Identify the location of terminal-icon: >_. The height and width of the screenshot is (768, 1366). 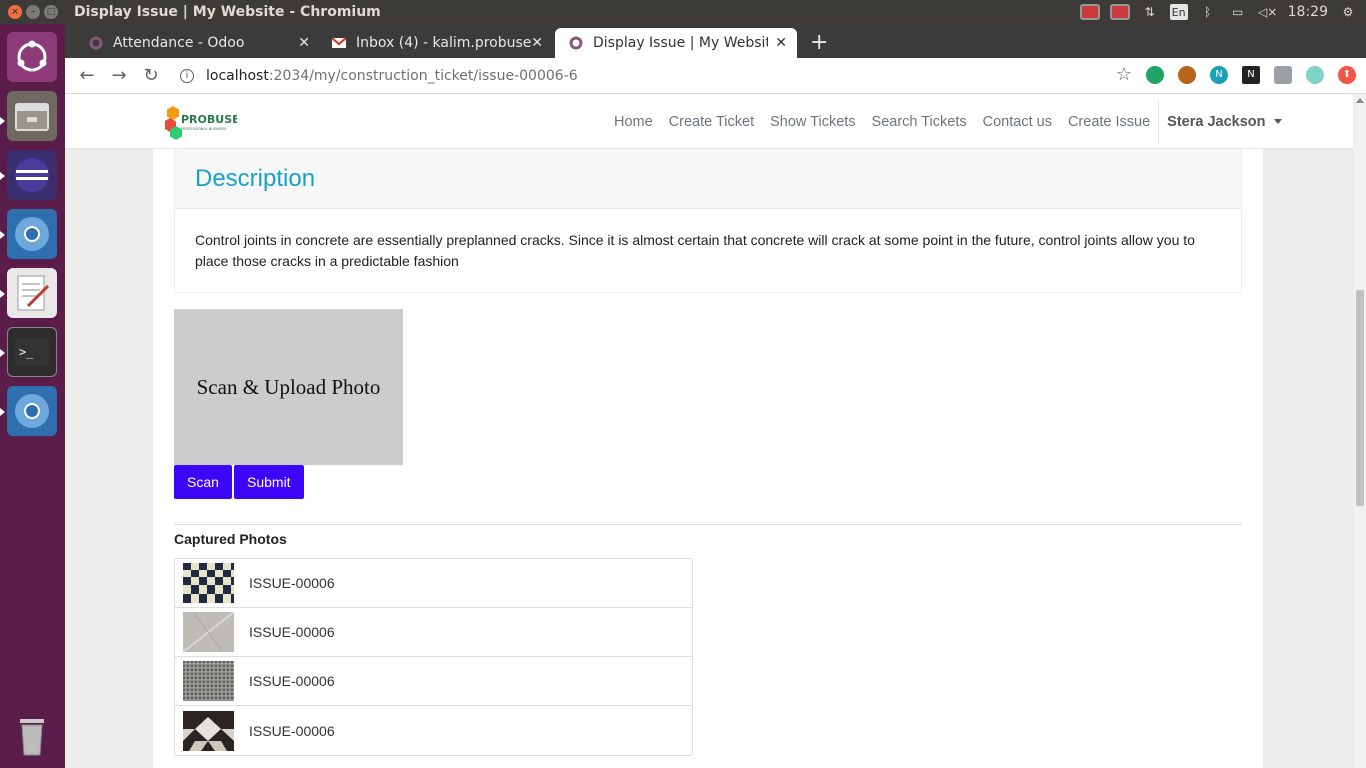
(32, 352).